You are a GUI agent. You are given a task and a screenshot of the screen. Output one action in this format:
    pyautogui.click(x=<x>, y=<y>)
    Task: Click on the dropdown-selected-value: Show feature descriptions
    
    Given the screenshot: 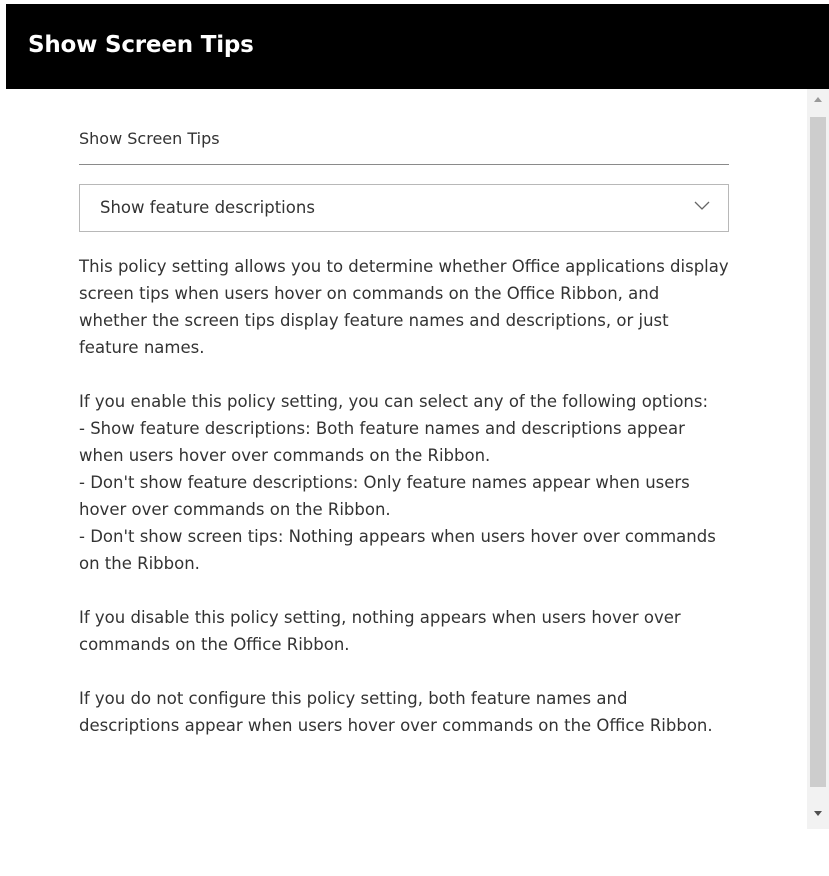 What is the action you would take?
    pyautogui.click(x=207, y=207)
    